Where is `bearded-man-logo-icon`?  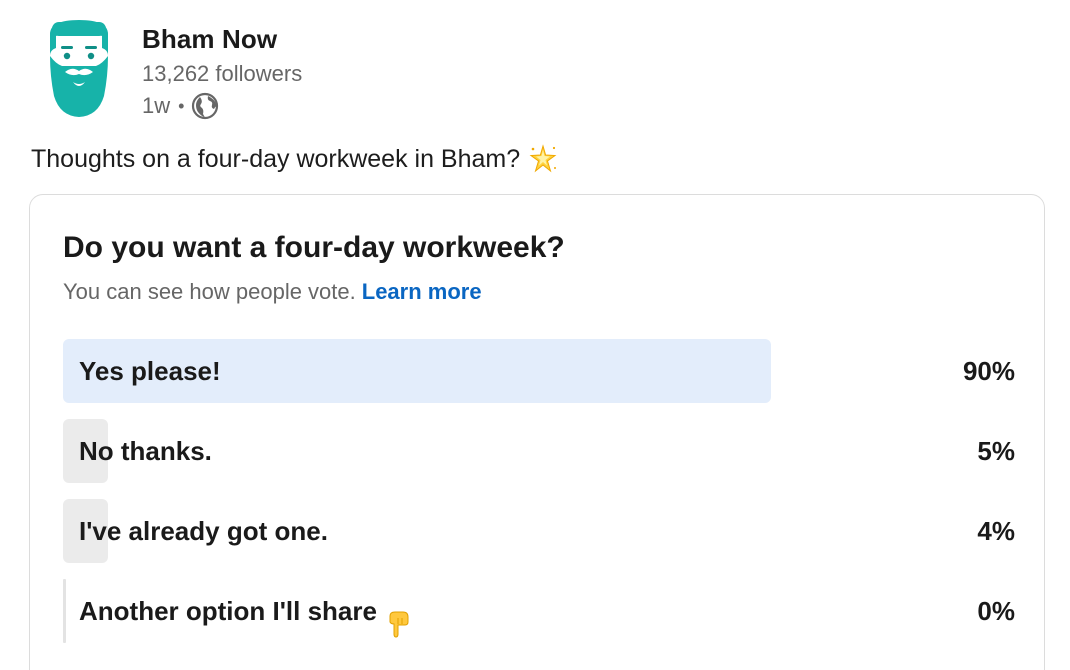 bearded-man-logo-icon is located at coordinates (79, 68).